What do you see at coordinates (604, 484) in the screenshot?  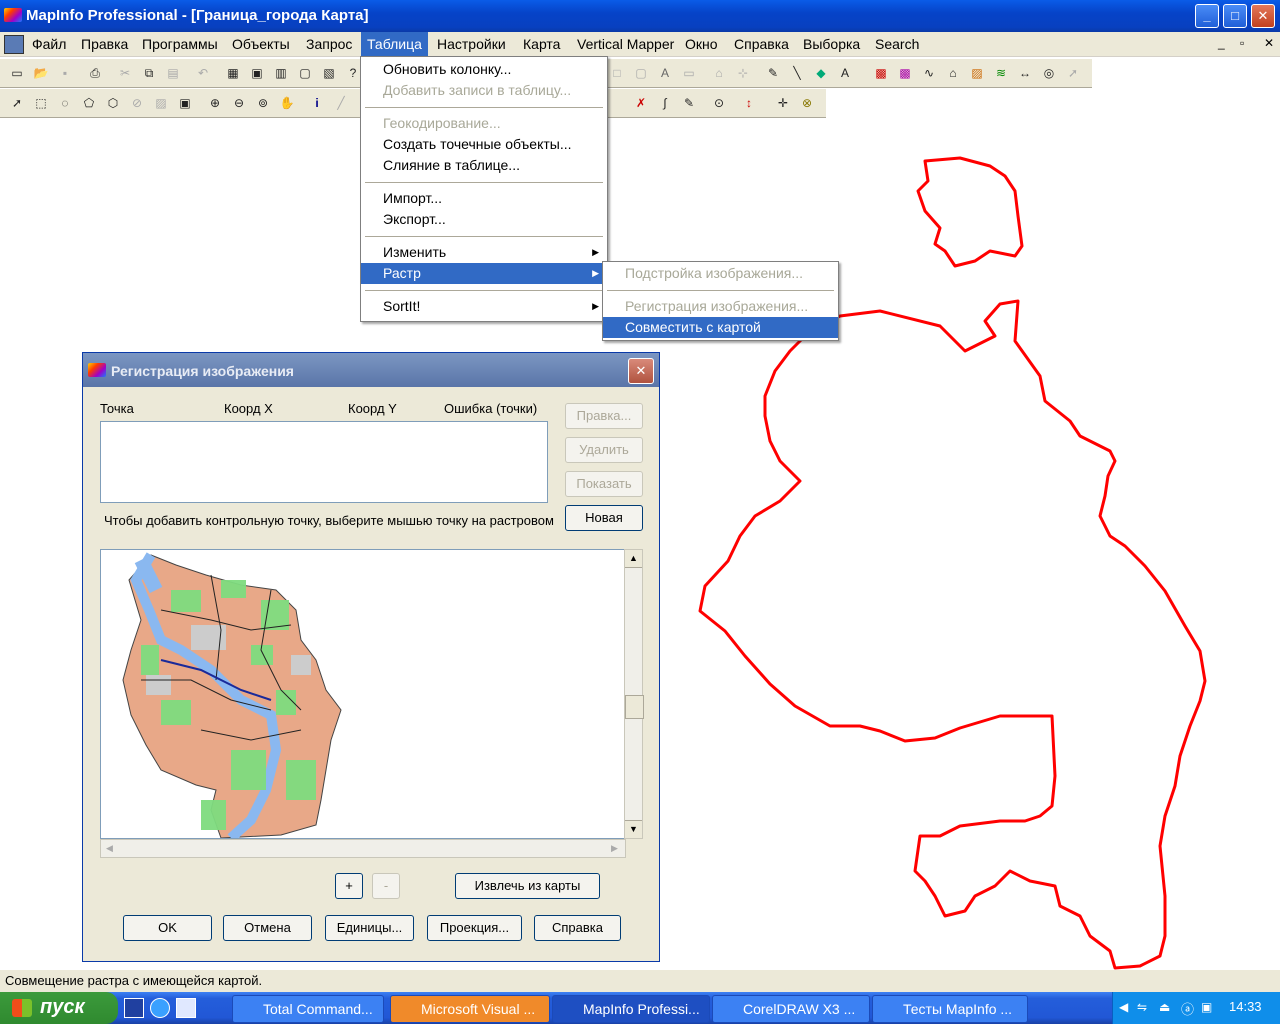 I see `show-point-button: Показать` at bounding box center [604, 484].